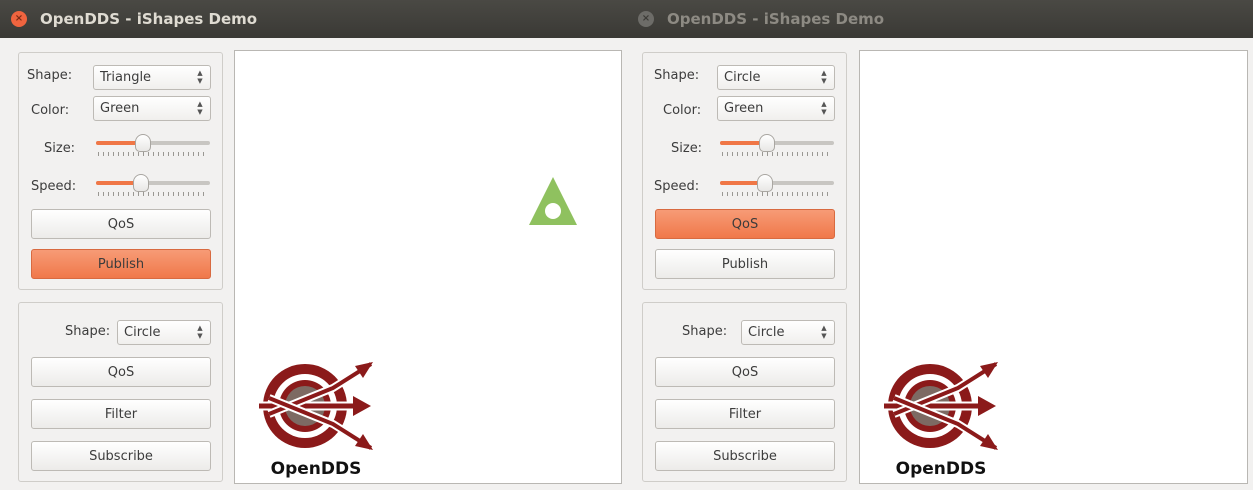 The width and height of the screenshot is (1253, 490). What do you see at coordinates (126, 77) in the screenshot?
I see `shape-select-value: Triangle` at bounding box center [126, 77].